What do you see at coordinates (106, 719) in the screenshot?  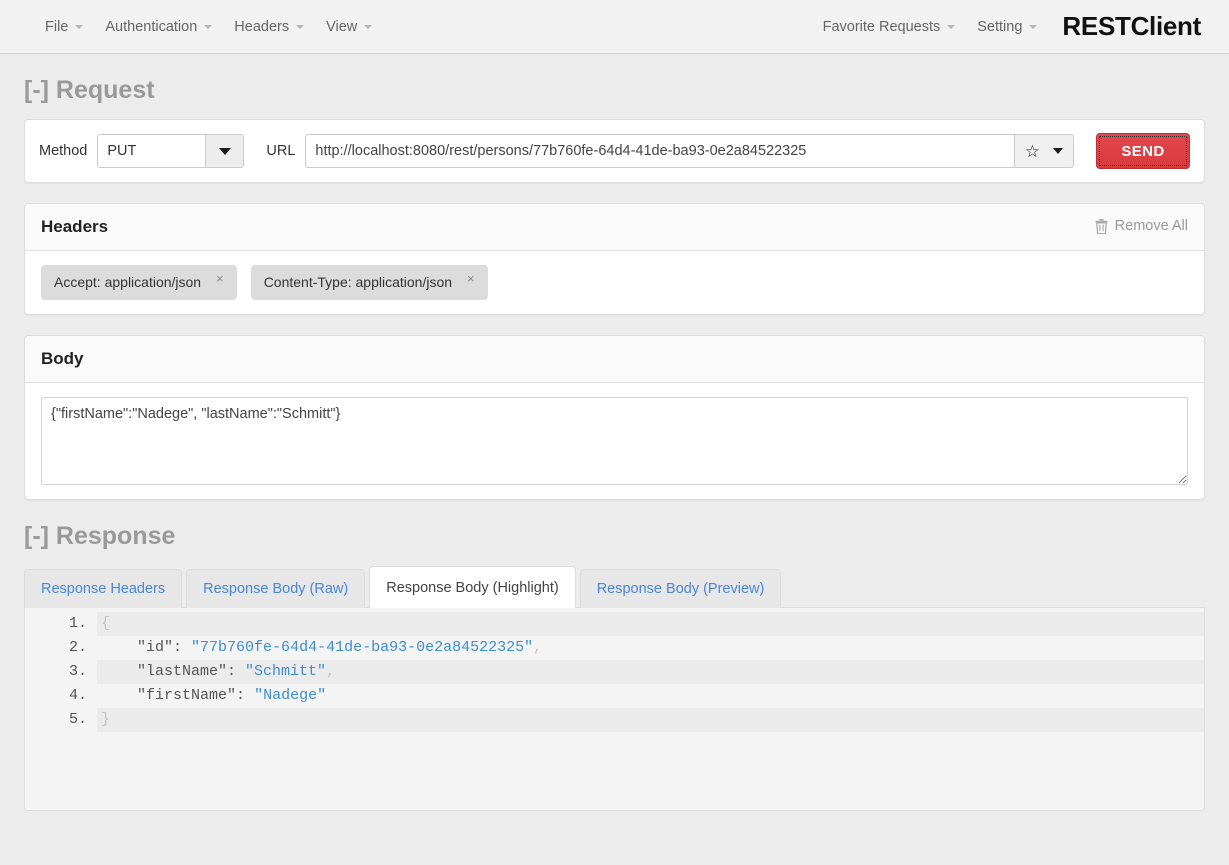 I see `code-token-punct: }` at bounding box center [106, 719].